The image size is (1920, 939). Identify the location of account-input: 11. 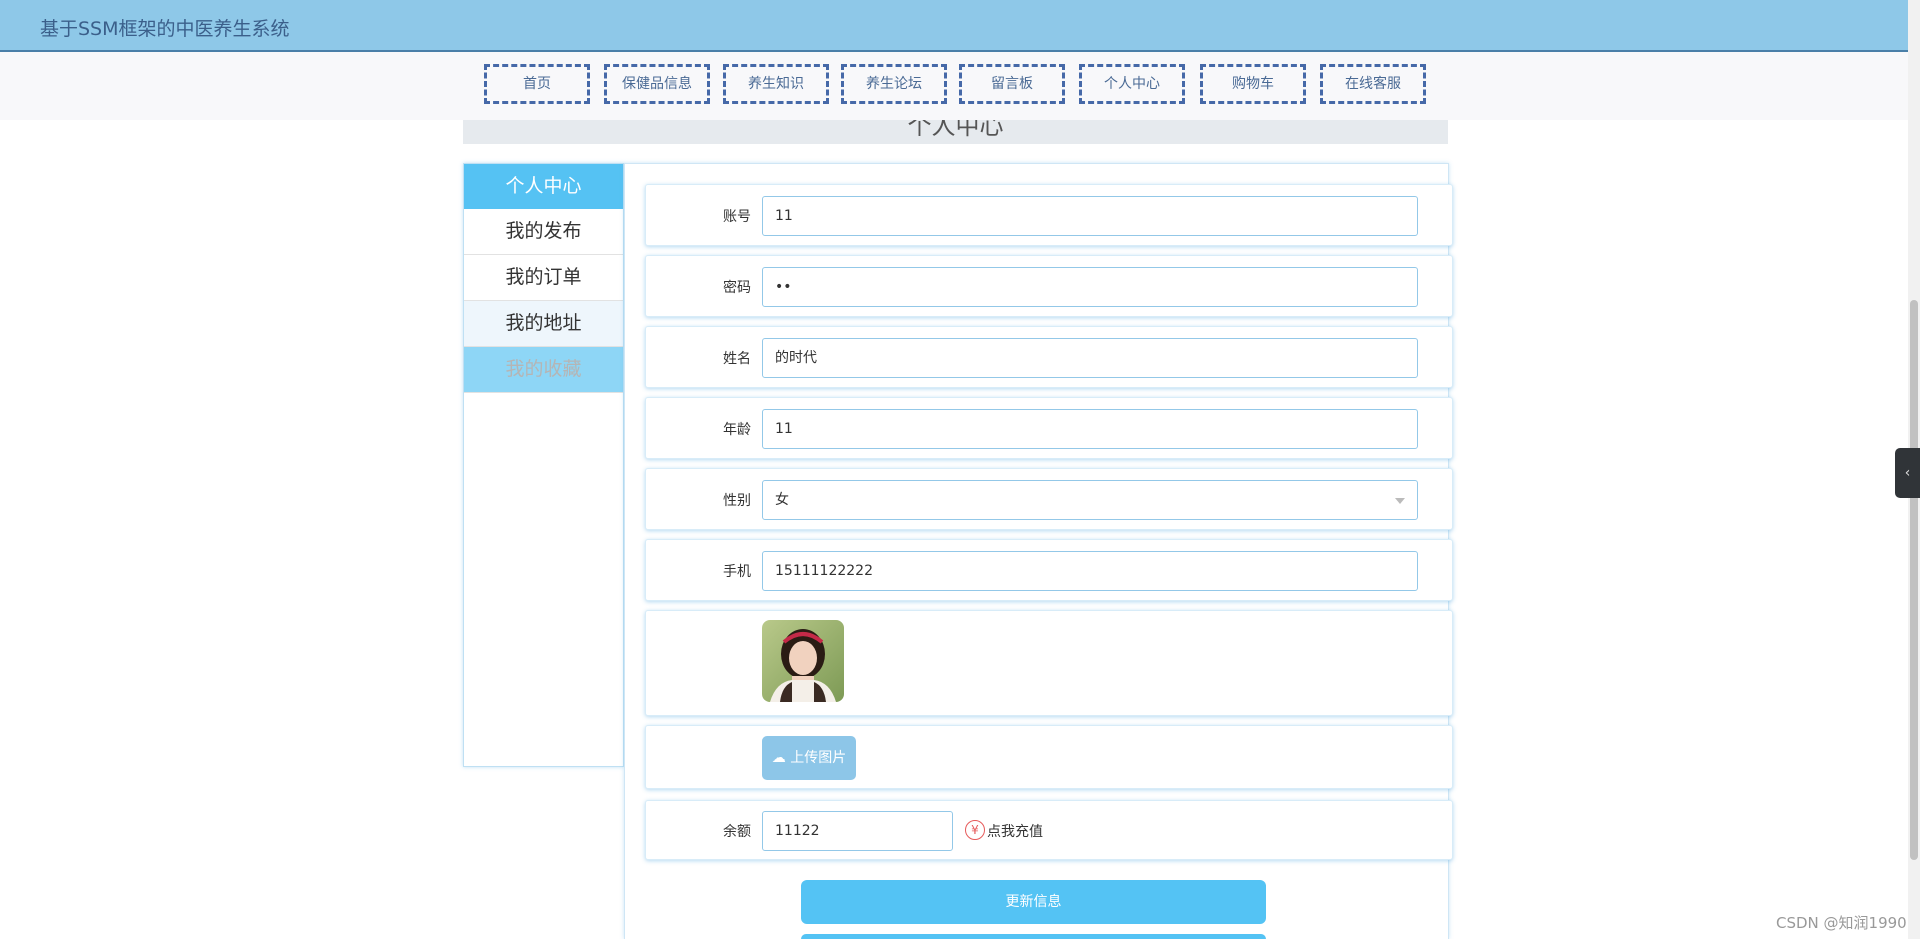
(1090, 216).